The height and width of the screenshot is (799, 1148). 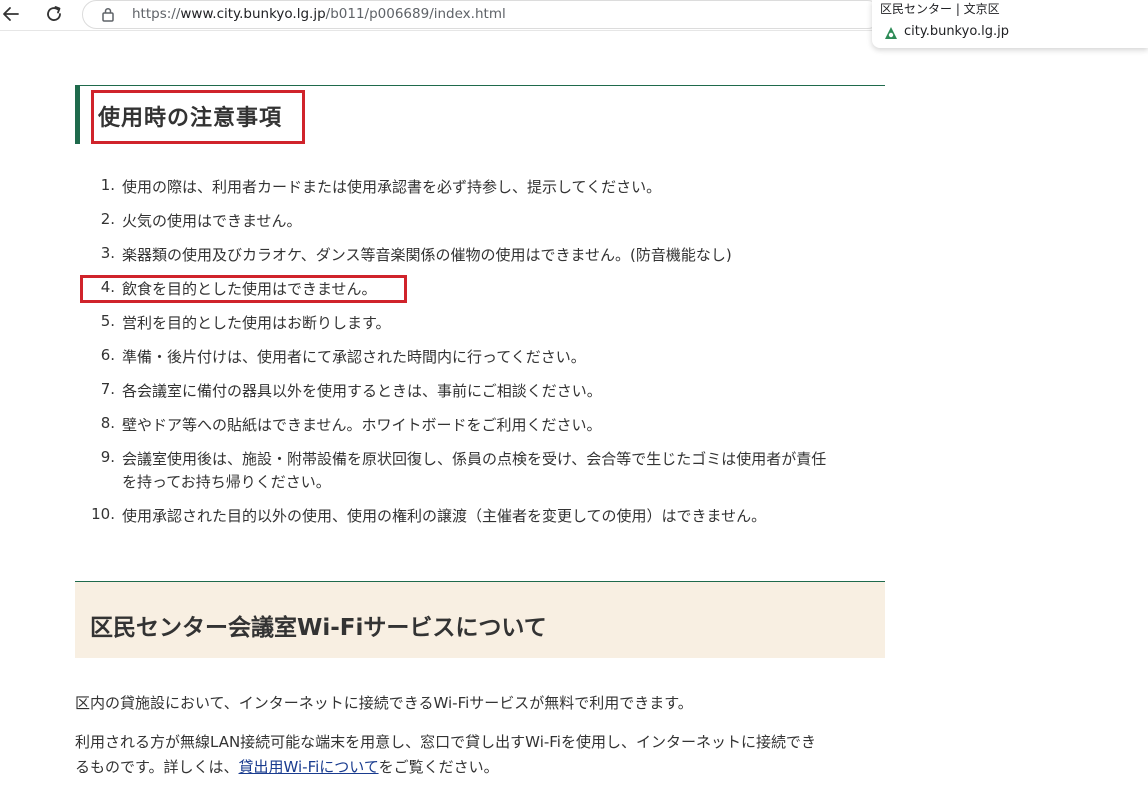 I want to click on back-button, so click(x=11, y=14).